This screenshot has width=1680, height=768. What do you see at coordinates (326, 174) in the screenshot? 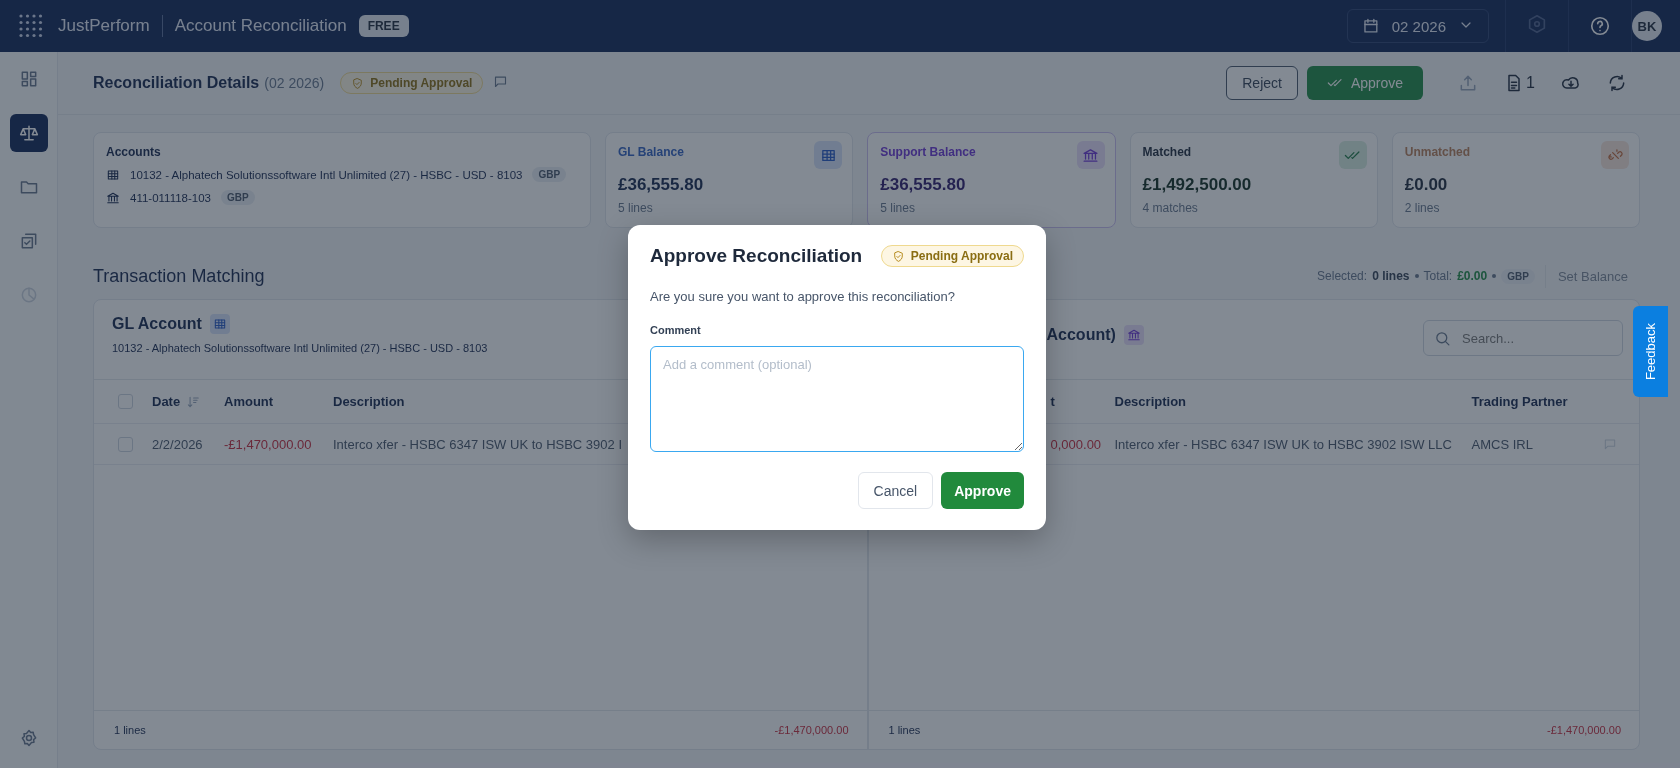
I see `account-name: 10132 - Alphatech Solutionssoftware Intl Unlimited (27) - HSBC - USD - 8103` at bounding box center [326, 174].